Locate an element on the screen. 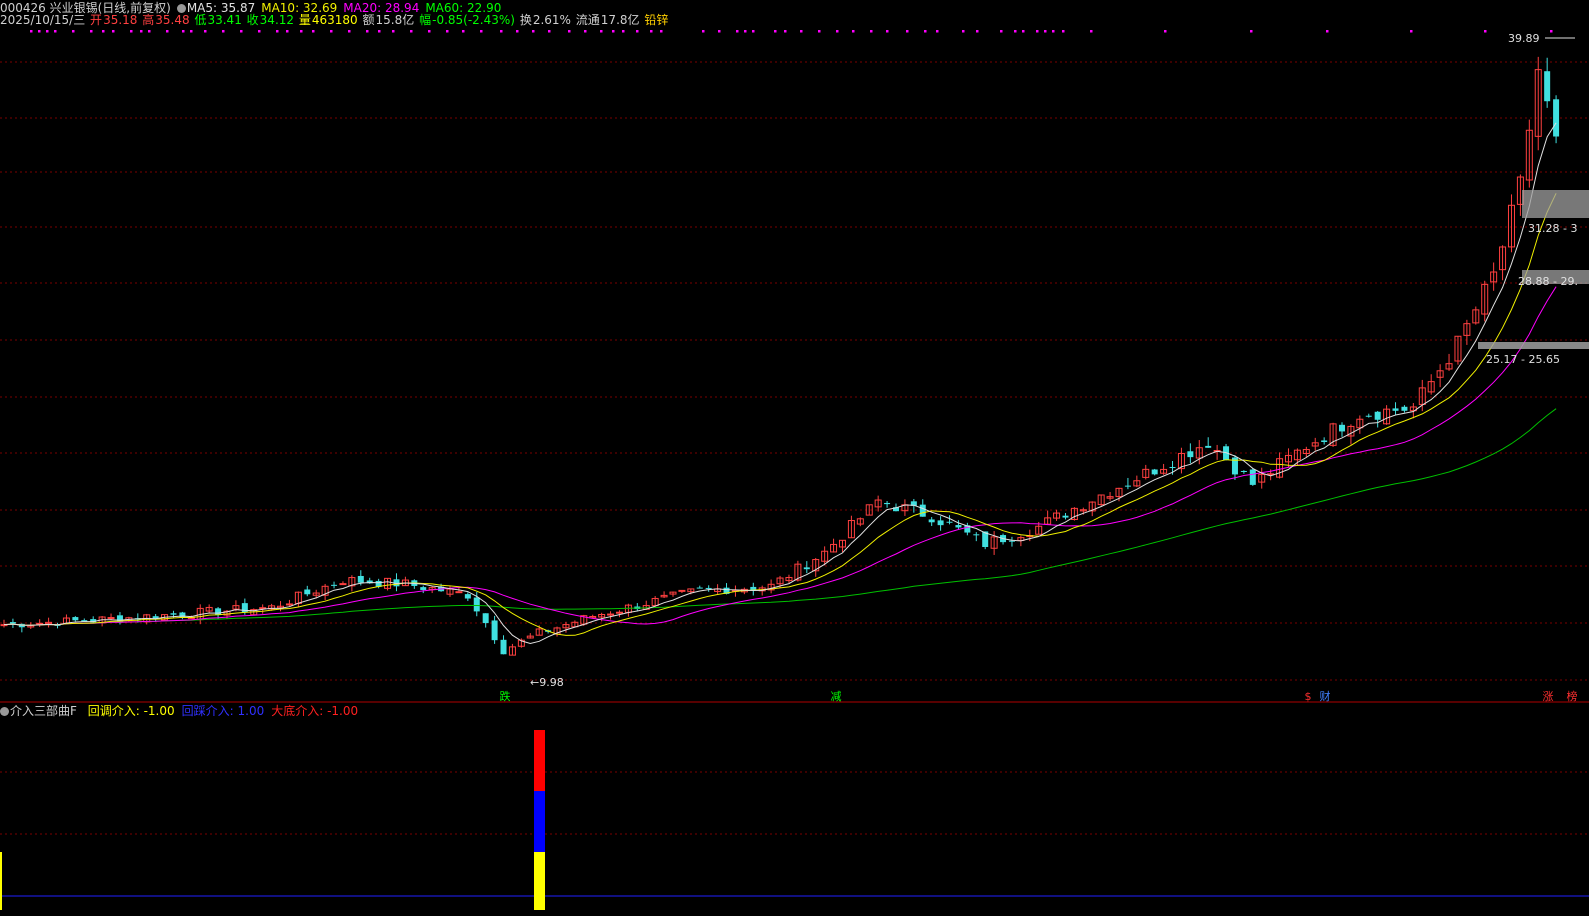  settings-icon is located at coordinates (181, 8).